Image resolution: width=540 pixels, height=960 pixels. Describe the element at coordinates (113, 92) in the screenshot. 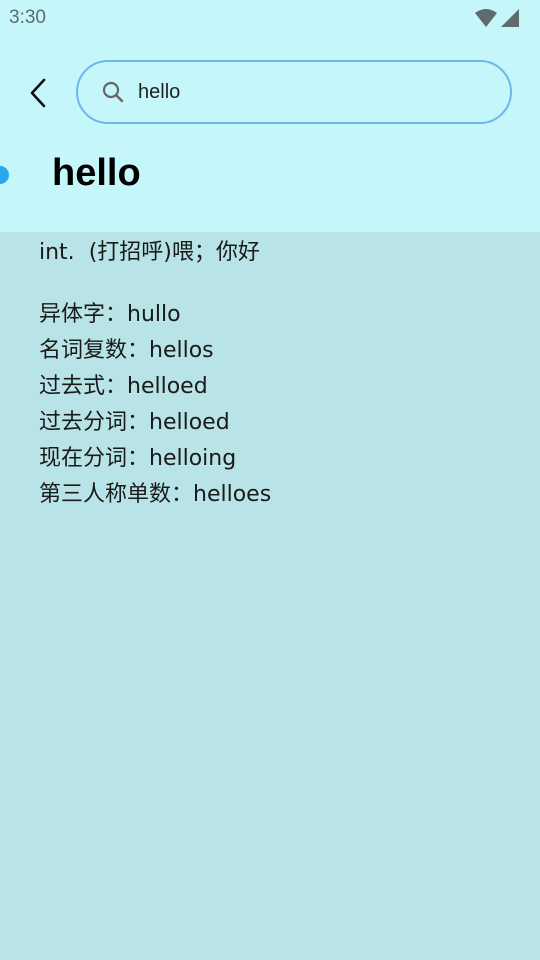

I see `search-icon` at that location.